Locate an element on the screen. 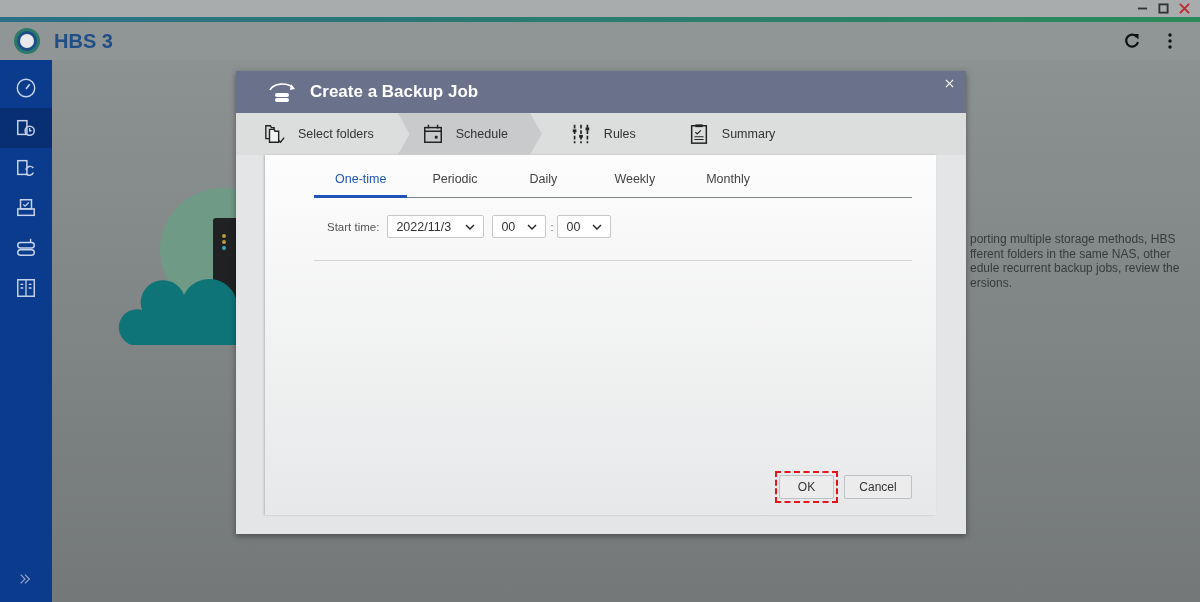 Image resolution: width=1200 pixels, height=602 pixels. storage-icon is located at coordinates (26, 248).